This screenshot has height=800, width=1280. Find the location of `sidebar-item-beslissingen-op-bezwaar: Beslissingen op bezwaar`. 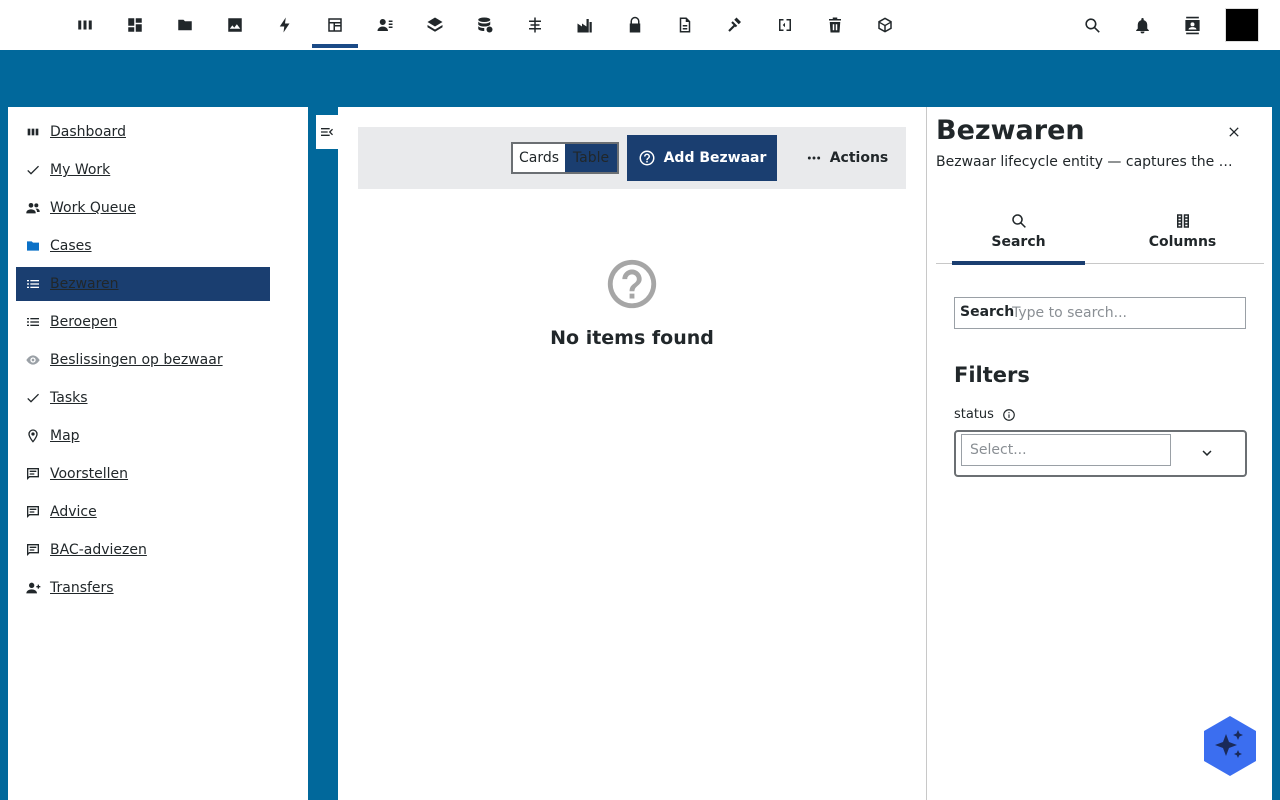

sidebar-item-beslissingen-op-bezwaar: Beslissingen op bezwaar is located at coordinates (143, 360).